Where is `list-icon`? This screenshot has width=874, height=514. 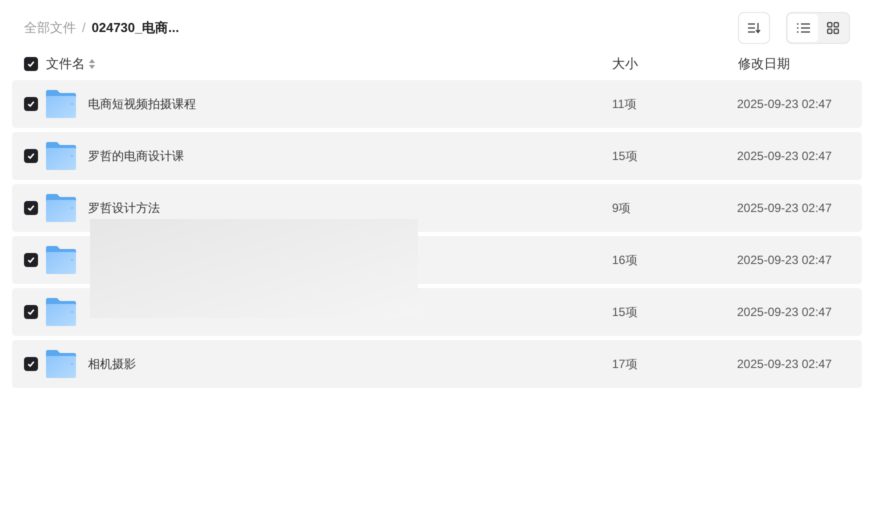
list-icon is located at coordinates (803, 28).